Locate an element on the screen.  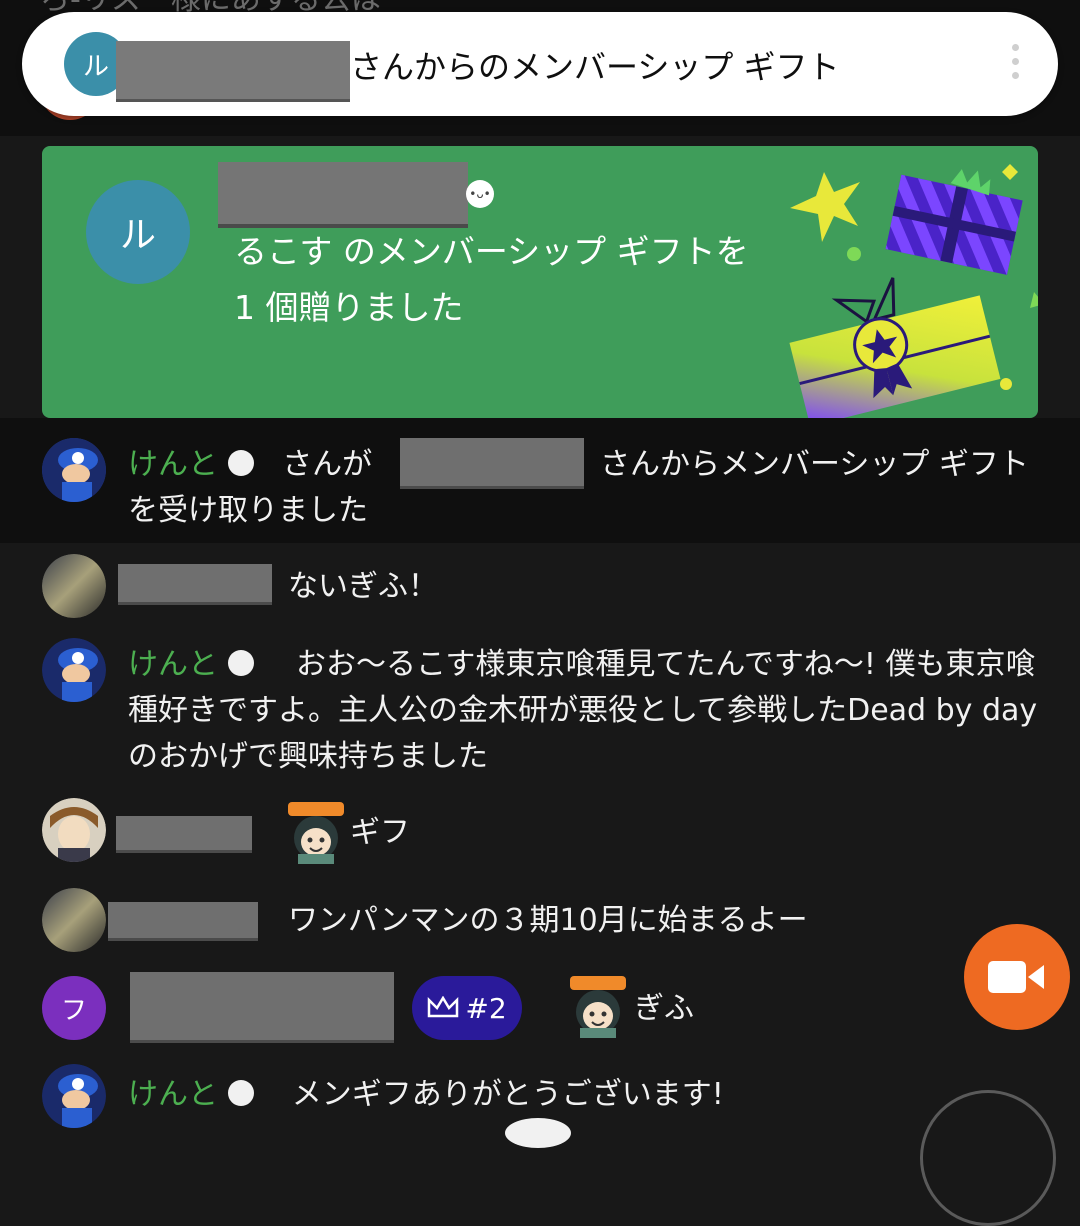
more-options-icon is located at coordinates (1015, 64).